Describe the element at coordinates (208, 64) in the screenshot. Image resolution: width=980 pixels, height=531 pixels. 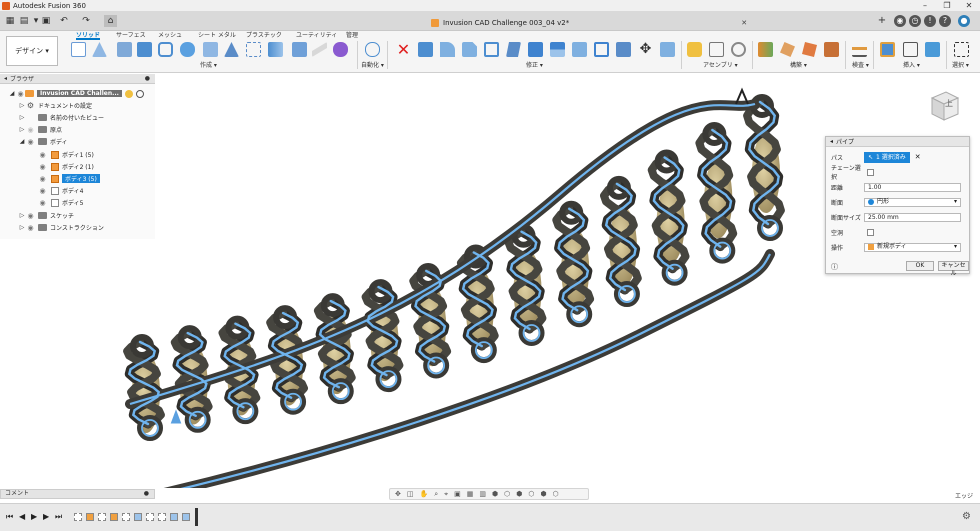
I see `create-group-label: 作成 ▾` at that location.